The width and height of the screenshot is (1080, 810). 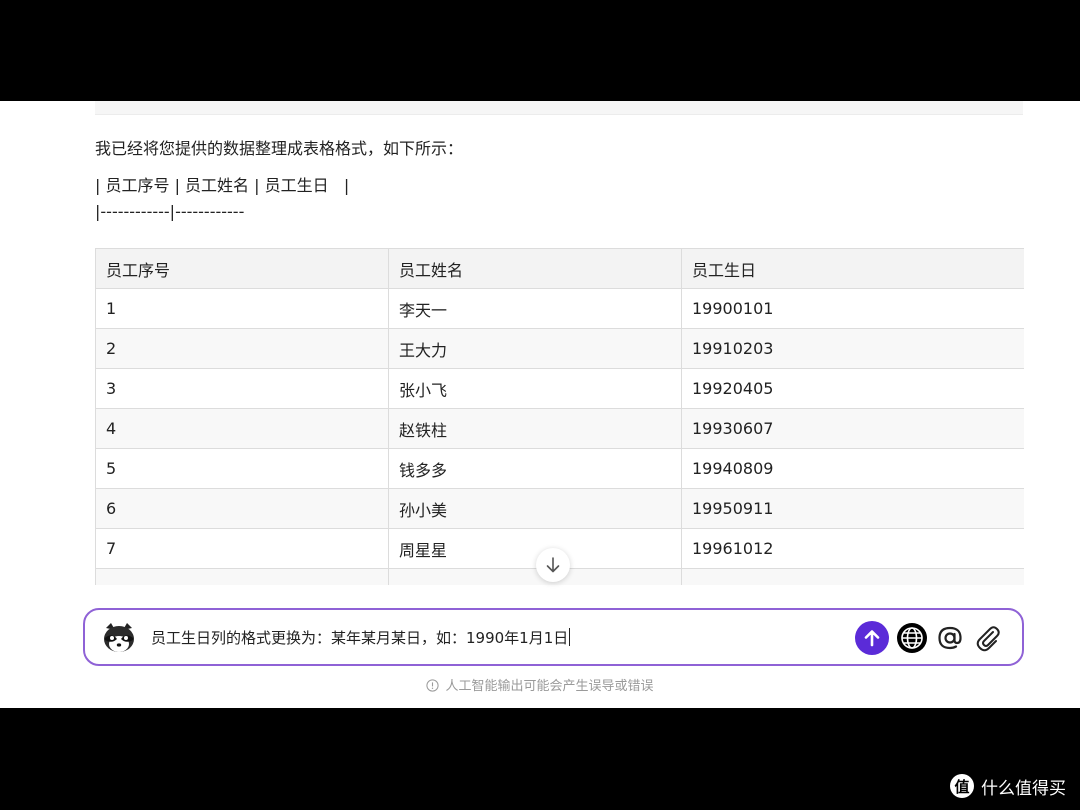 I want to click on cell-birthday: 19910203, so click(x=852, y=348).